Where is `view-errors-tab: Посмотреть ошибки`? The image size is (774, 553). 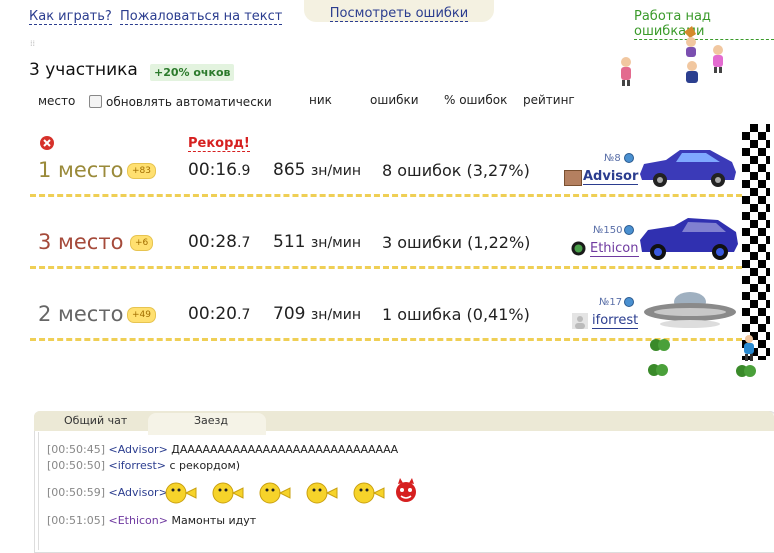
view-errors-tab: Посмотреть ошибки is located at coordinates (399, 11).